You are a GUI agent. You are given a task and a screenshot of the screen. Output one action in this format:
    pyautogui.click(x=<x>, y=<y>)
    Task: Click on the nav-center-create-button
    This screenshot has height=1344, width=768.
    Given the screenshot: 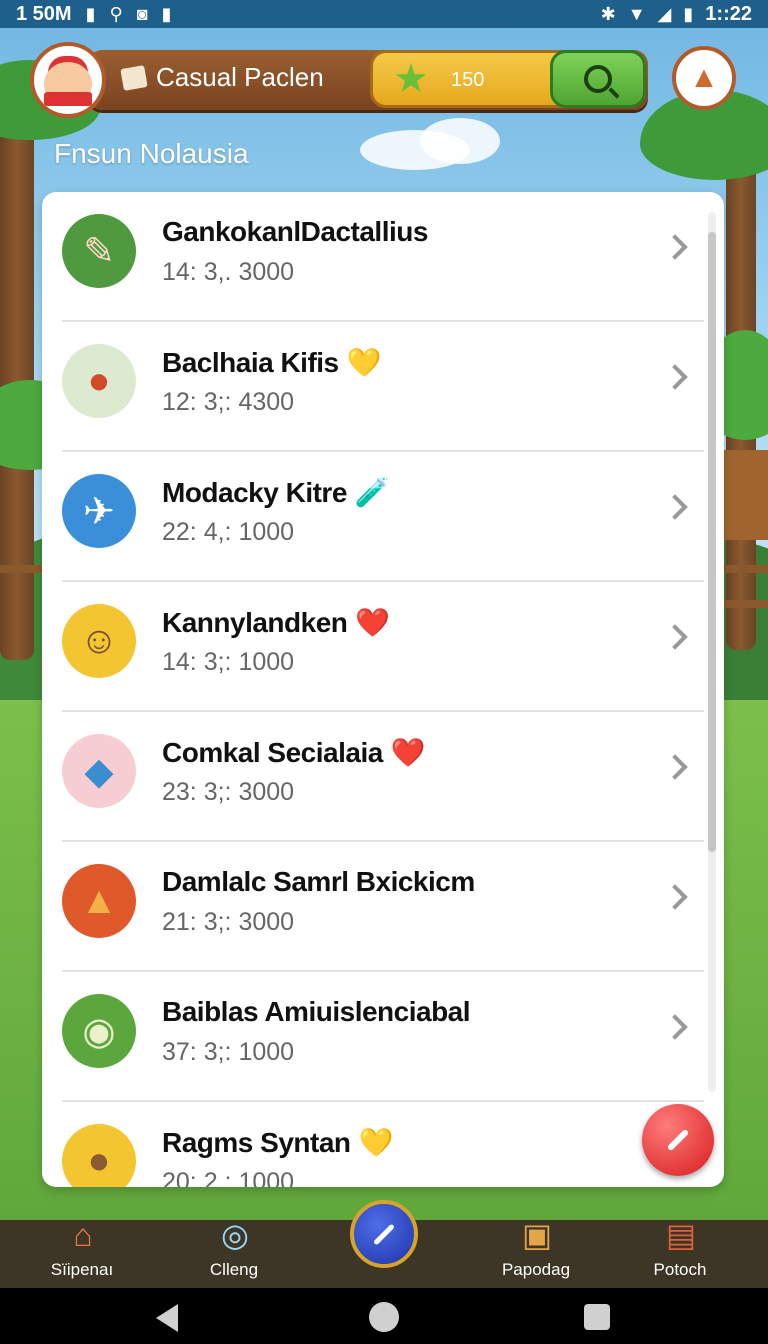 What is the action you would take?
    pyautogui.click(x=384, y=1234)
    